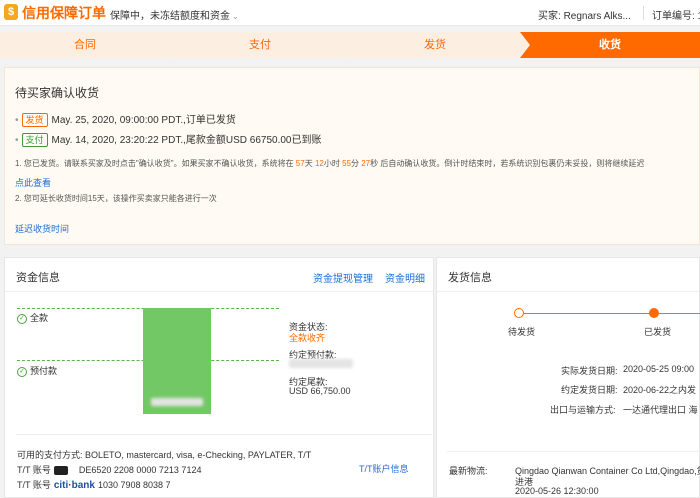 This screenshot has width=700, height=498. What do you see at coordinates (676, 16) in the screenshot?
I see `order-number-label: 订单编号: 1` at bounding box center [676, 16].